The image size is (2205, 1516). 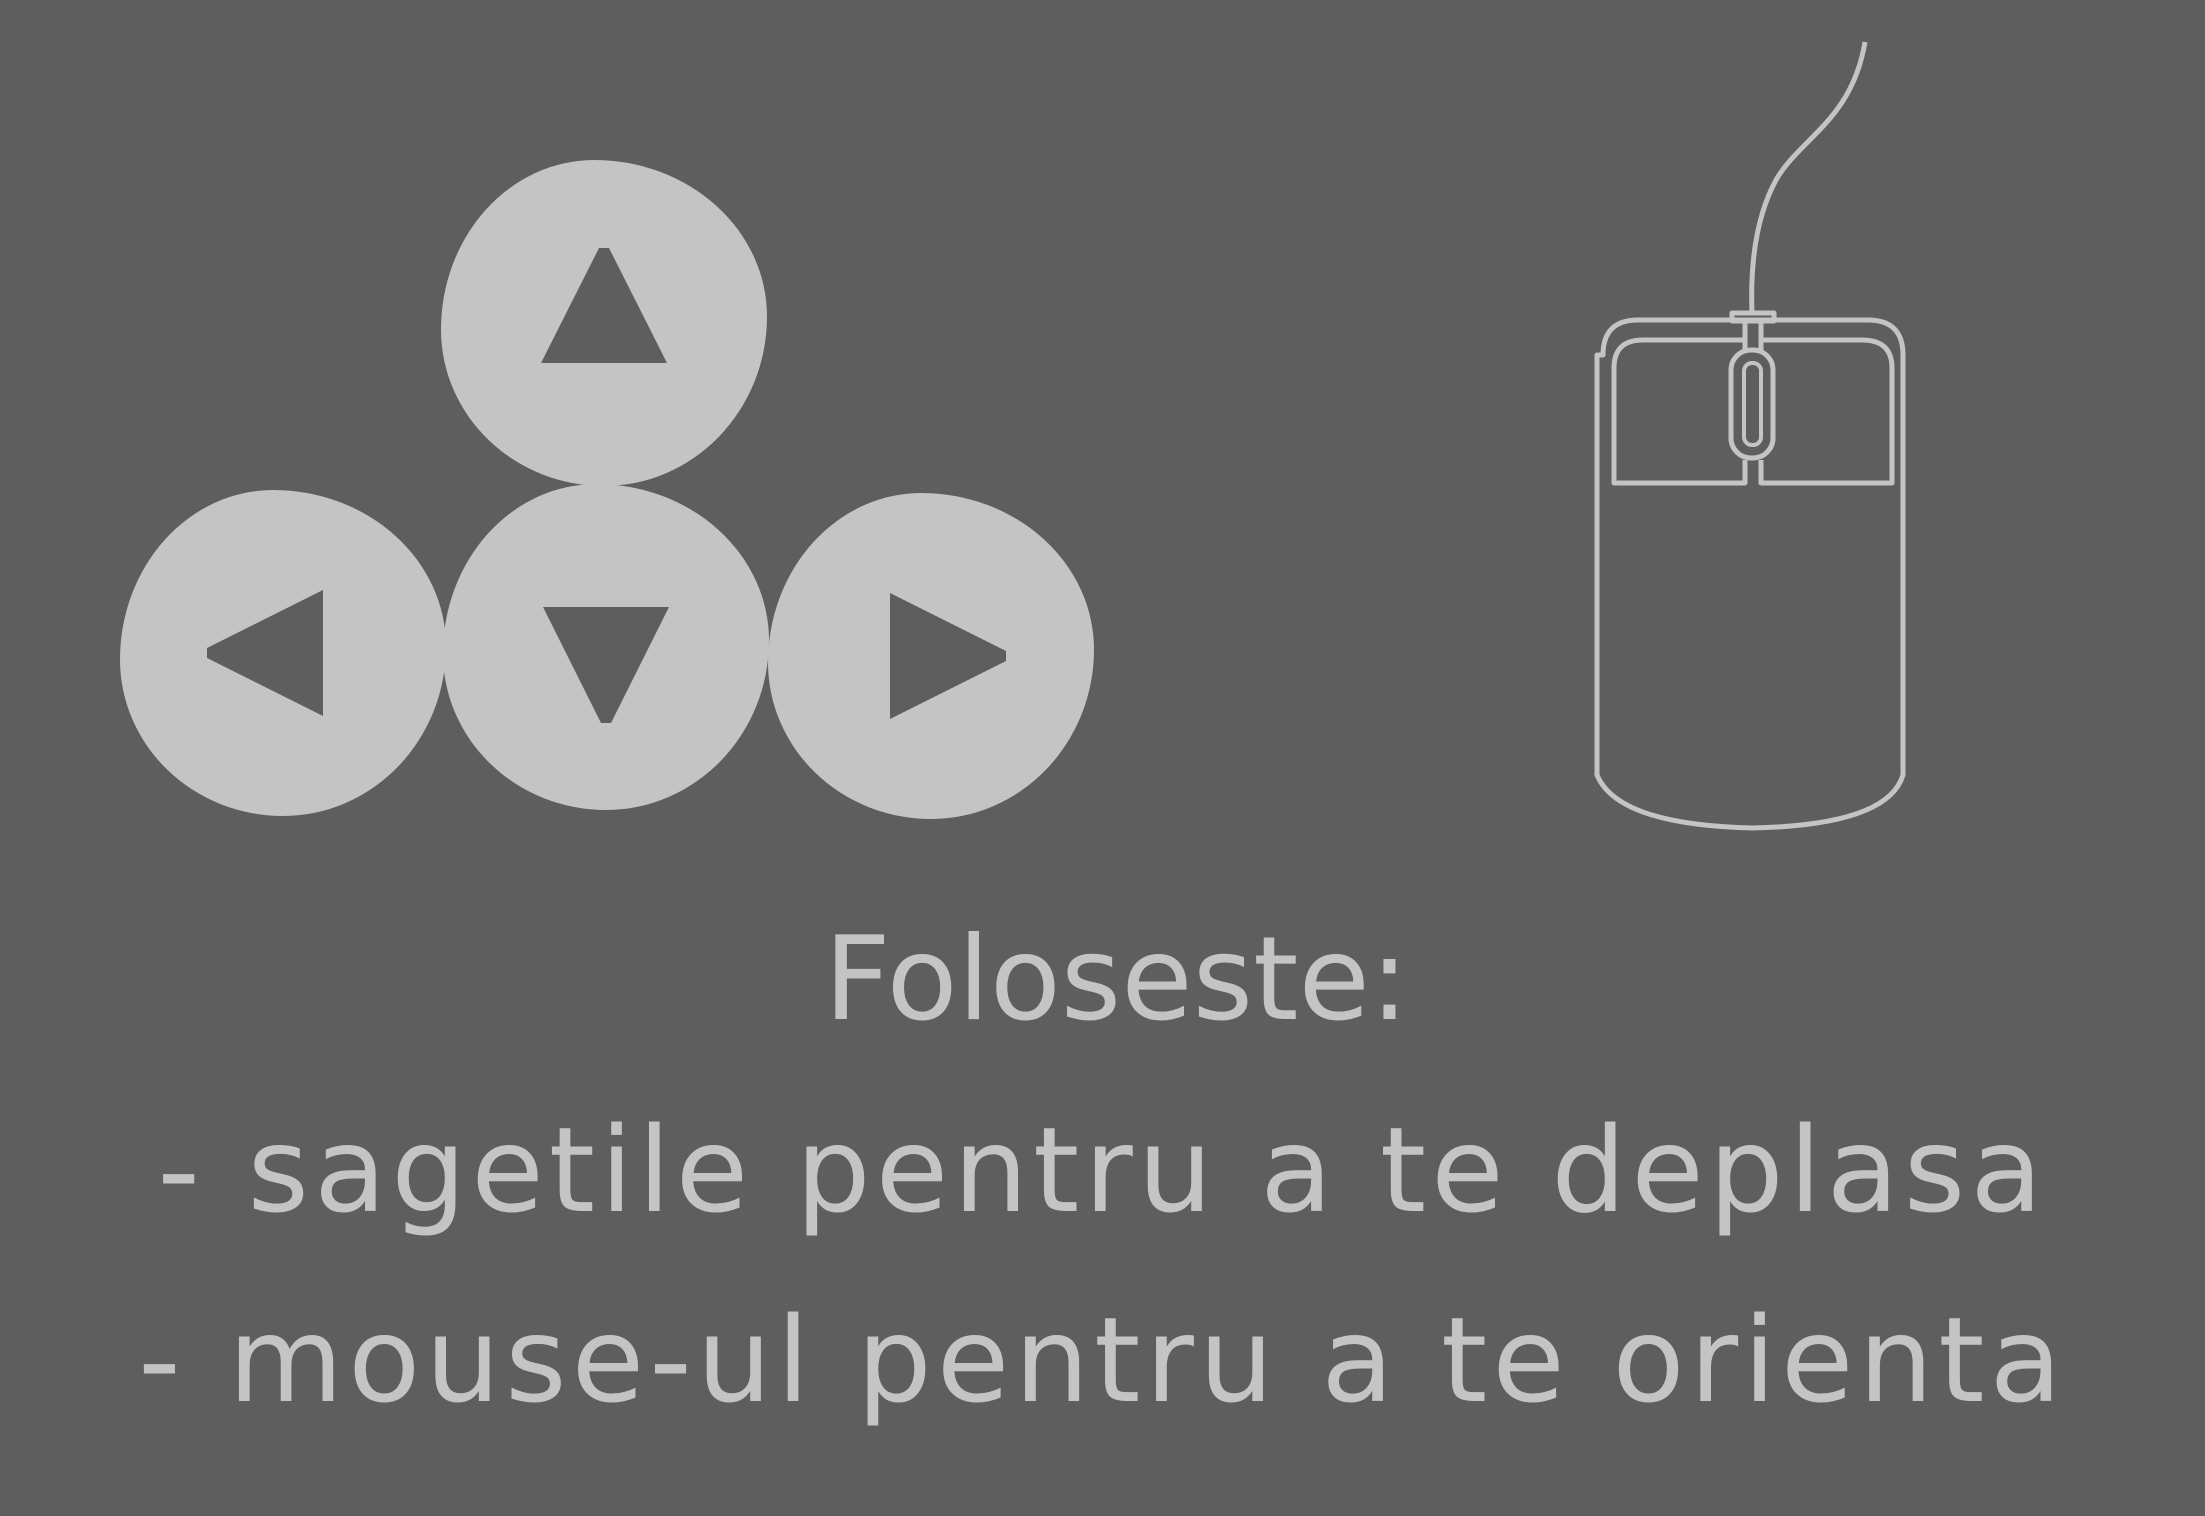 I want to click on arrow-down-icon, so click(x=606, y=665).